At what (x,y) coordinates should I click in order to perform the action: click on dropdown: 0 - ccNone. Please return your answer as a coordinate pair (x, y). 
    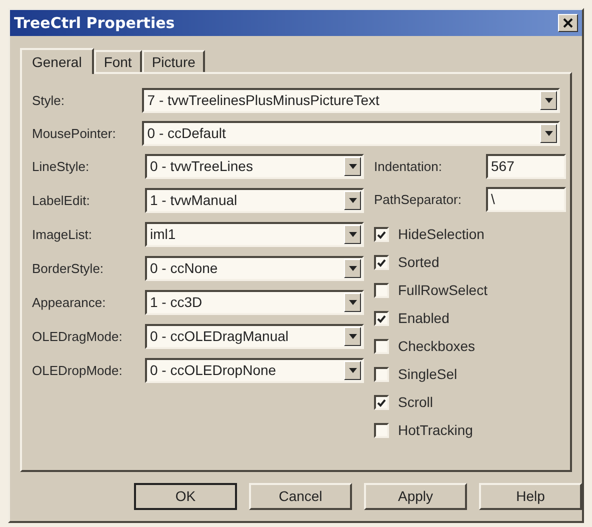
    Looking at the image, I should click on (254, 268).